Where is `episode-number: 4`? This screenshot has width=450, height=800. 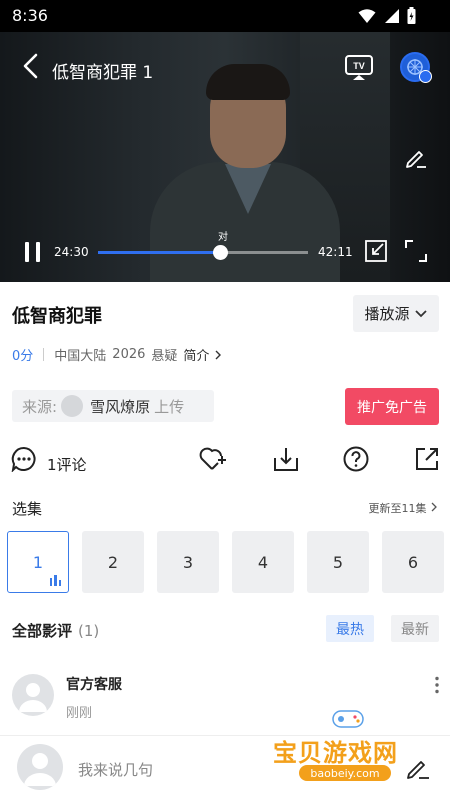
episode-number: 4 is located at coordinates (263, 562).